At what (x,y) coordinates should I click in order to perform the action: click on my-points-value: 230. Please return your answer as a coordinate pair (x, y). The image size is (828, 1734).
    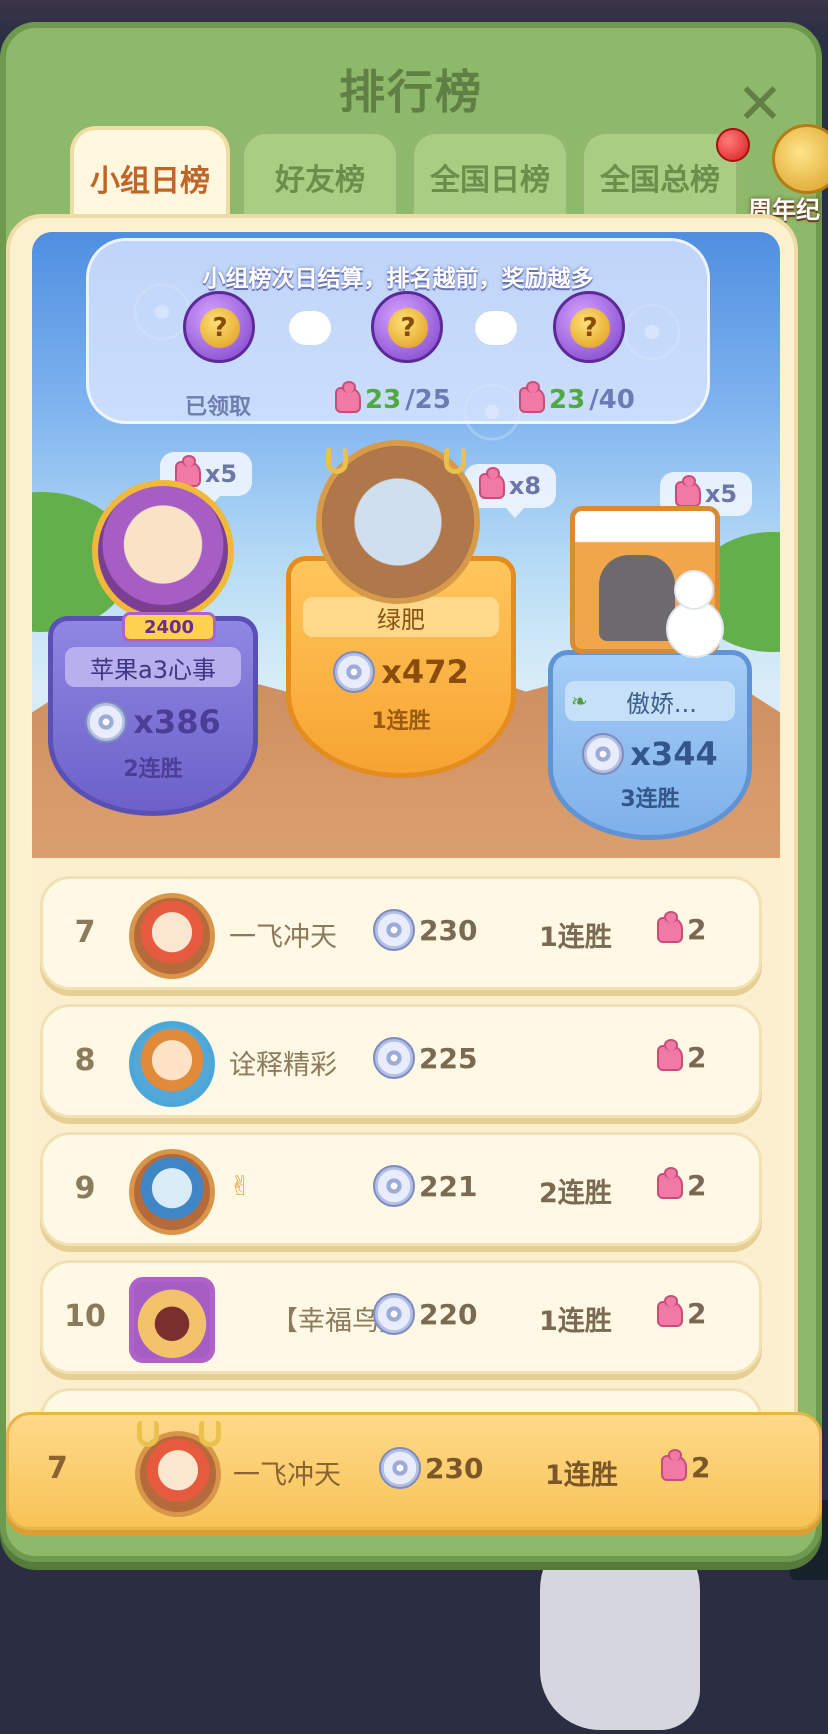
    Looking at the image, I should click on (454, 1468).